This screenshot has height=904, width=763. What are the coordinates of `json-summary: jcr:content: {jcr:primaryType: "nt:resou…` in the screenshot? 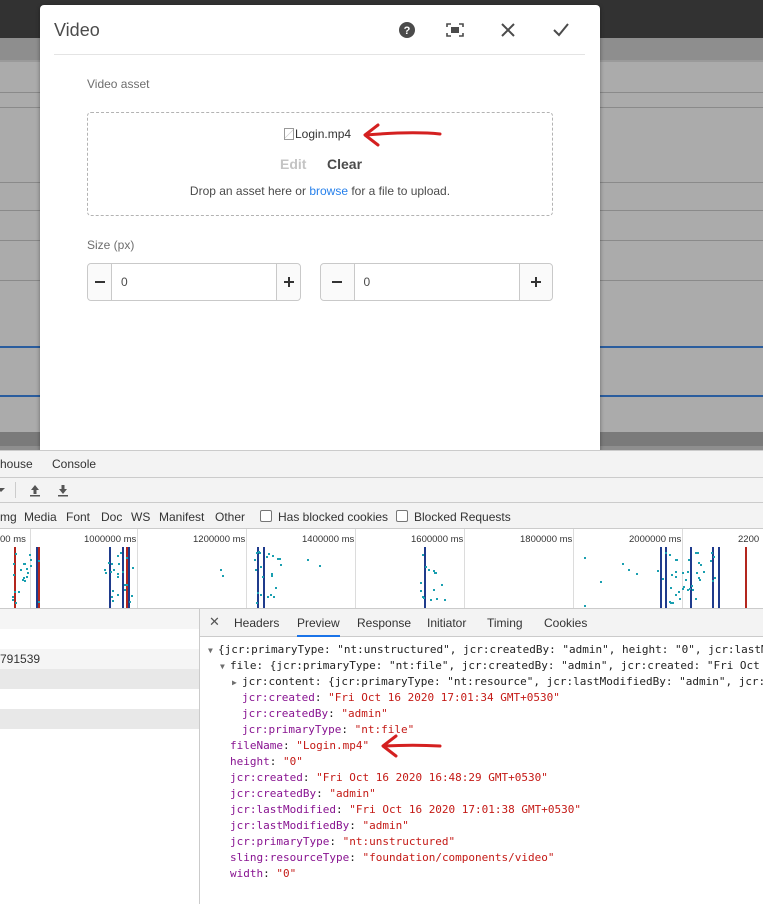 It's located at (502, 681).